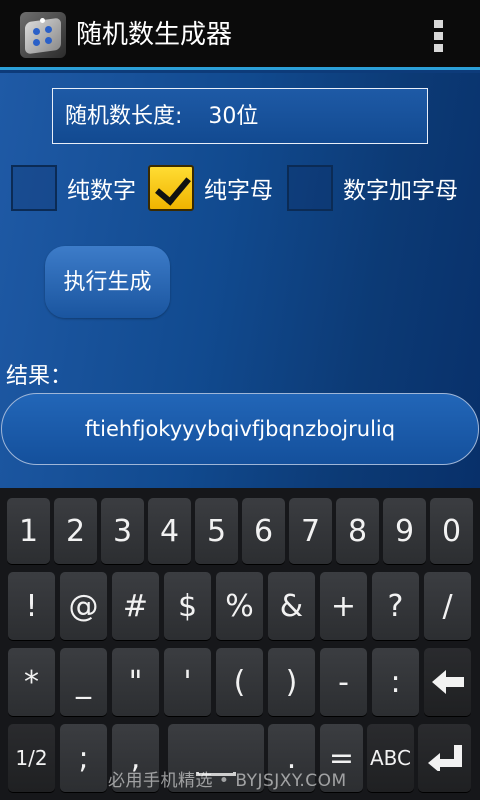 Image resolution: width=480 pixels, height=800 pixels. I want to click on backspace-arrow-icon-glyph, so click(447, 682).